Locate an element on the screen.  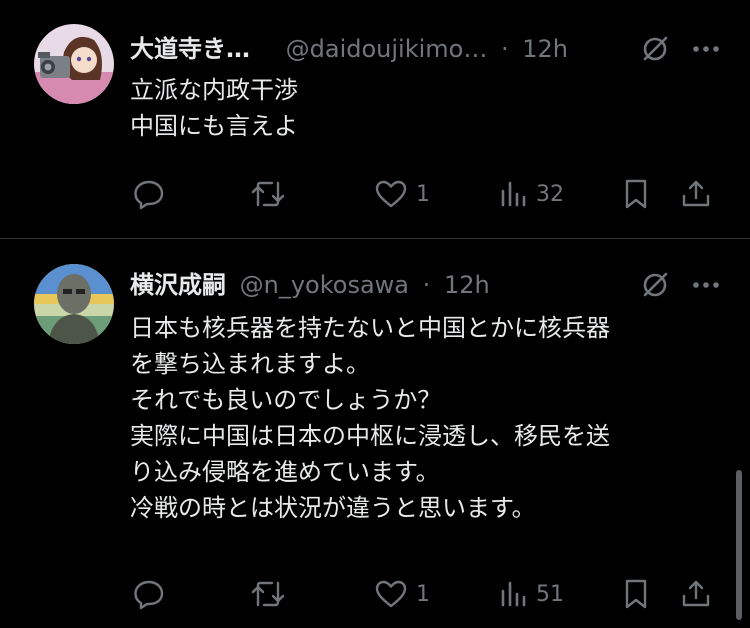
tweet-header: 大道寺き… @daidoujikimo… · 12h is located at coordinates (425, 49).